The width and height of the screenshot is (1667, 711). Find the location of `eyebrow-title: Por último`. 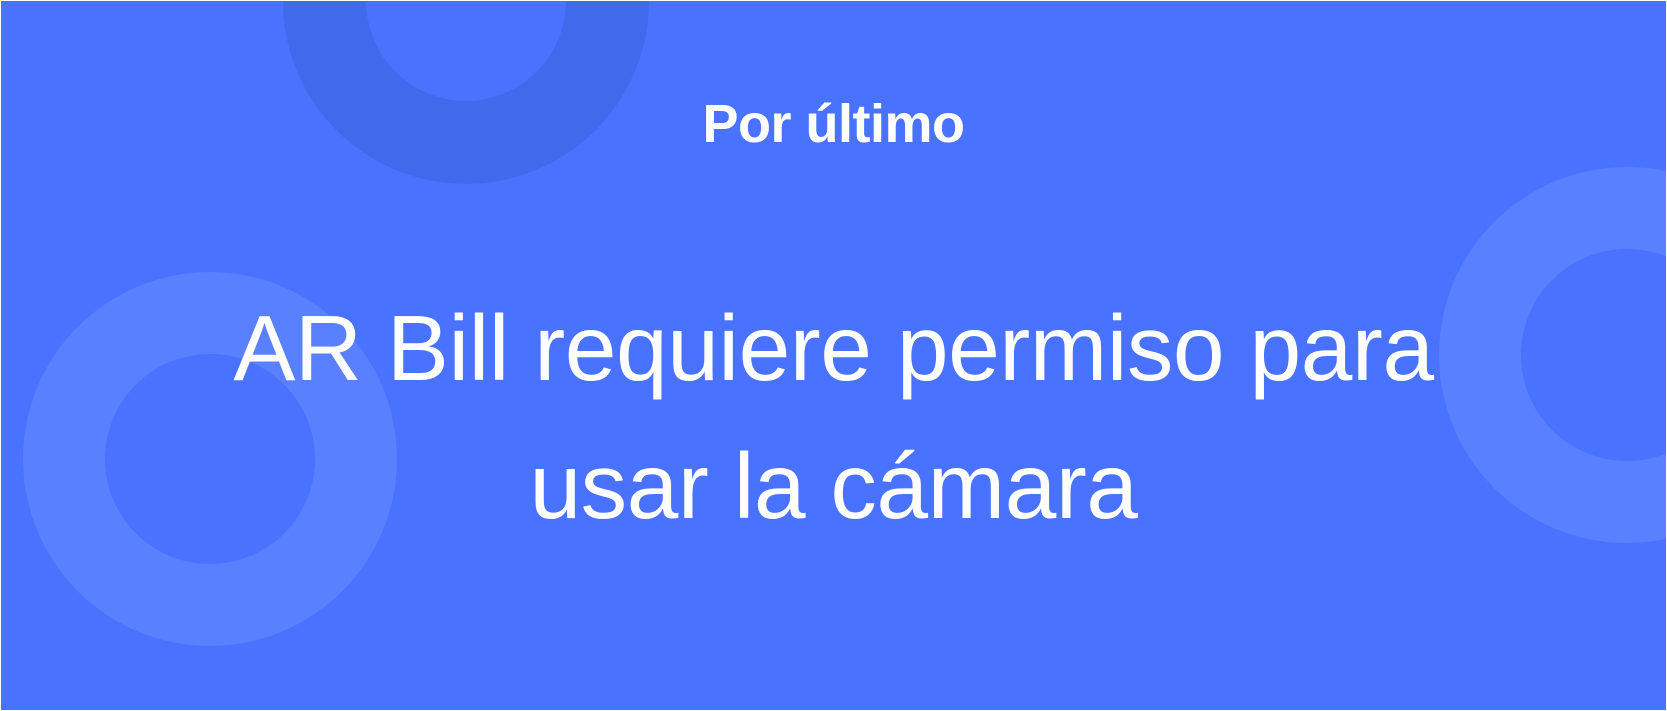

eyebrow-title: Por último is located at coordinates (834, 124).